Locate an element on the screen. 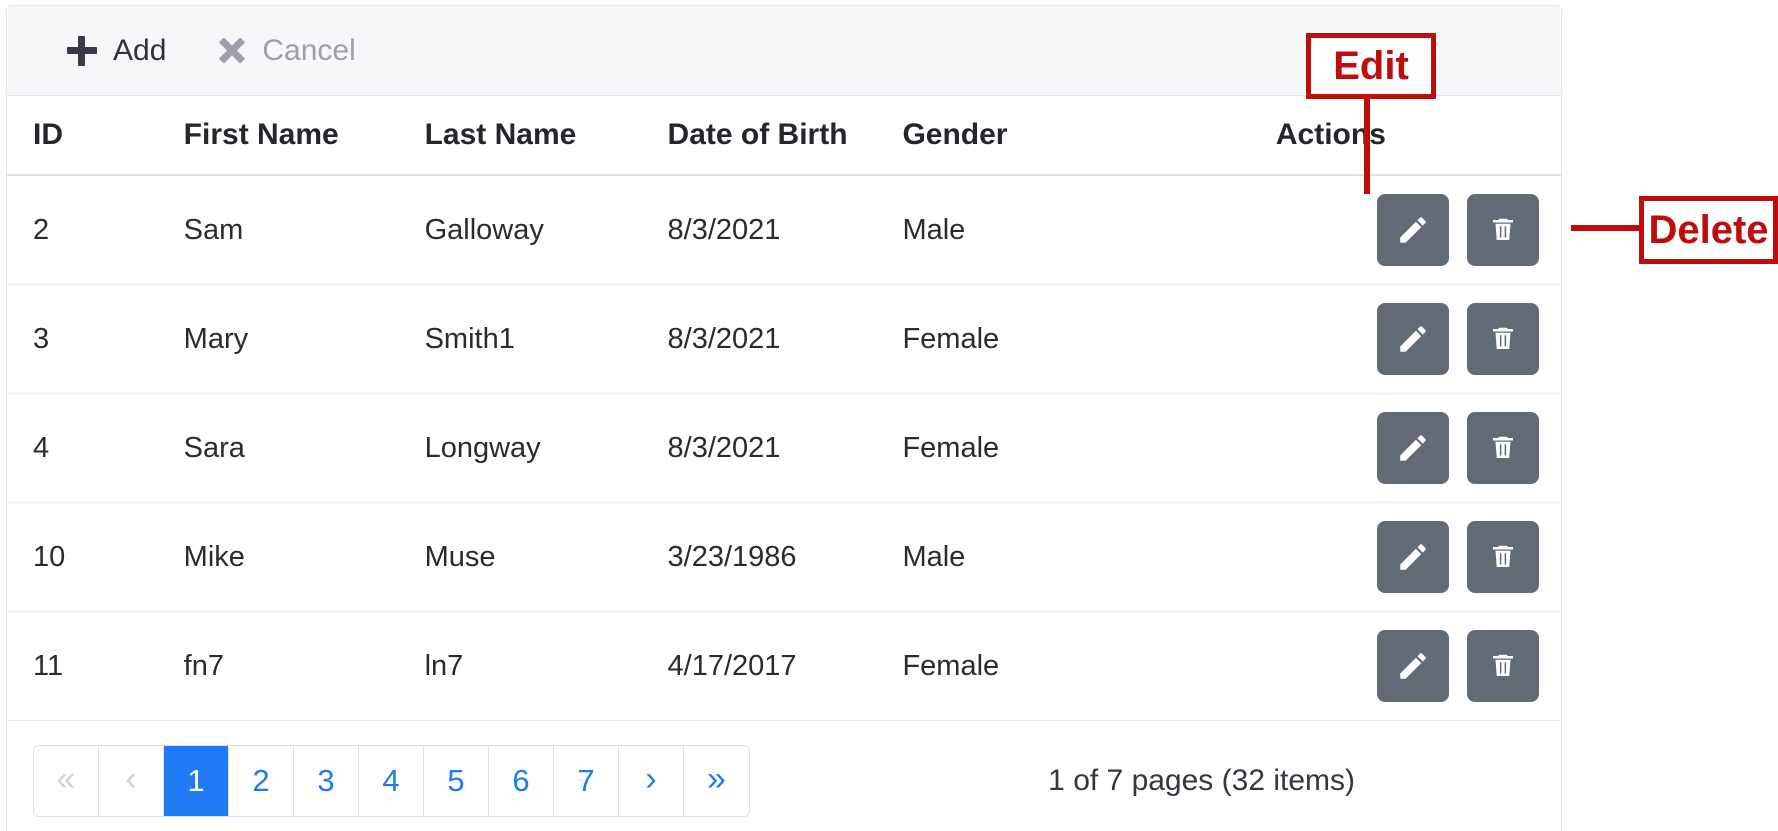  column-header-id: ID is located at coordinates (95, 136).